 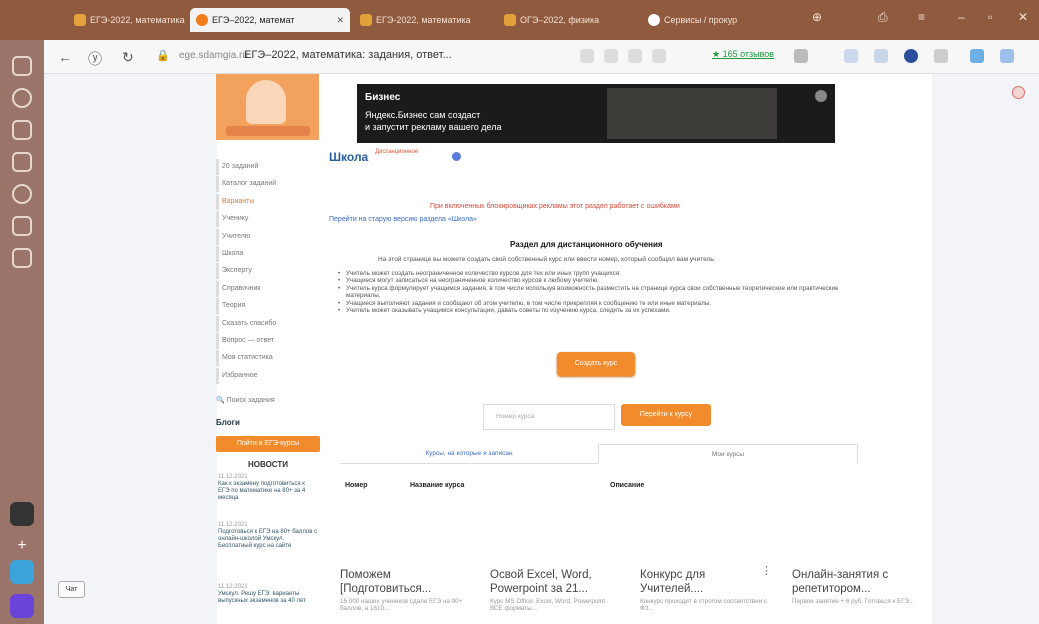 I want to click on help-icon, so click(x=456, y=156).